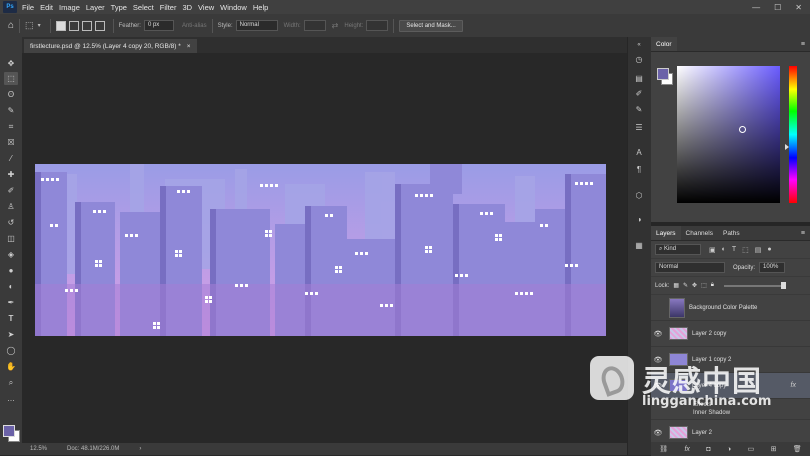 This screenshot has height=456, width=810. I want to click on adjustment-icon: ◑, so click(729, 449).